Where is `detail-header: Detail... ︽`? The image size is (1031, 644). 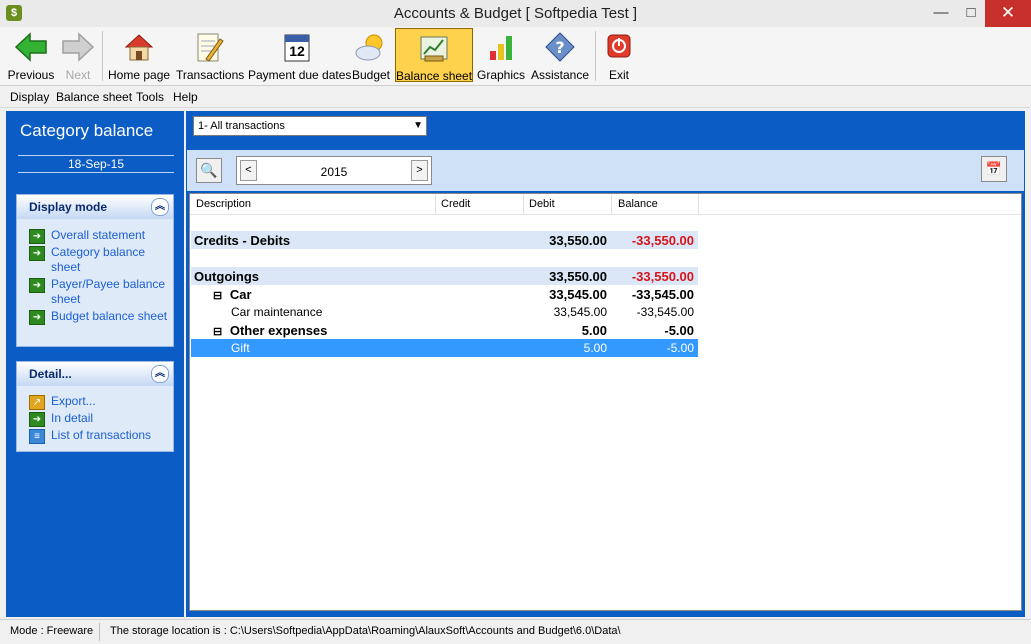
detail-header: Detail... ︽ is located at coordinates (95, 374).